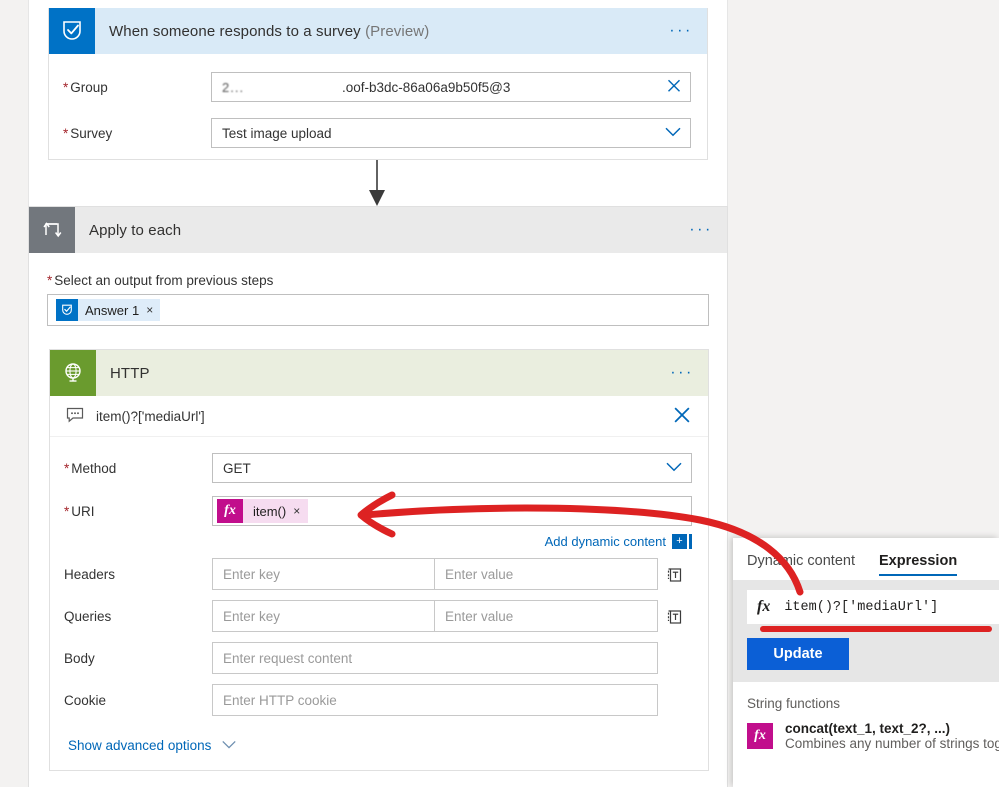 This screenshot has width=999, height=787. What do you see at coordinates (270, 511) in the screenshot?
I see `expression-token-label: item()` at bounding box center [270, 511].